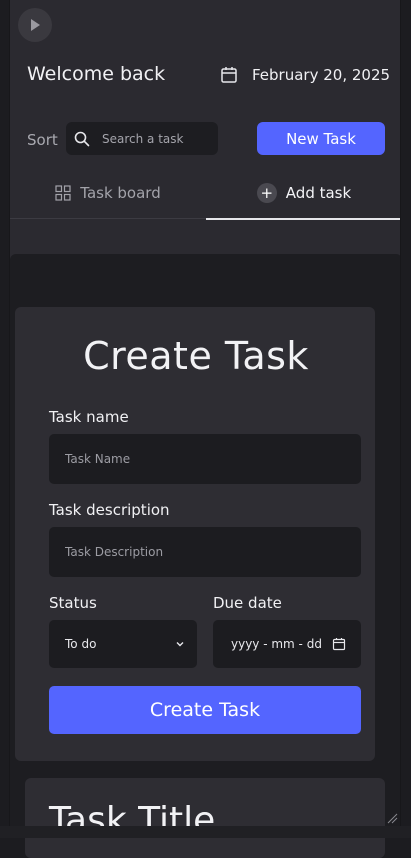 This screenshot has height=858, width=411. I want to click on task-card: Task Title, so click(205, 818).